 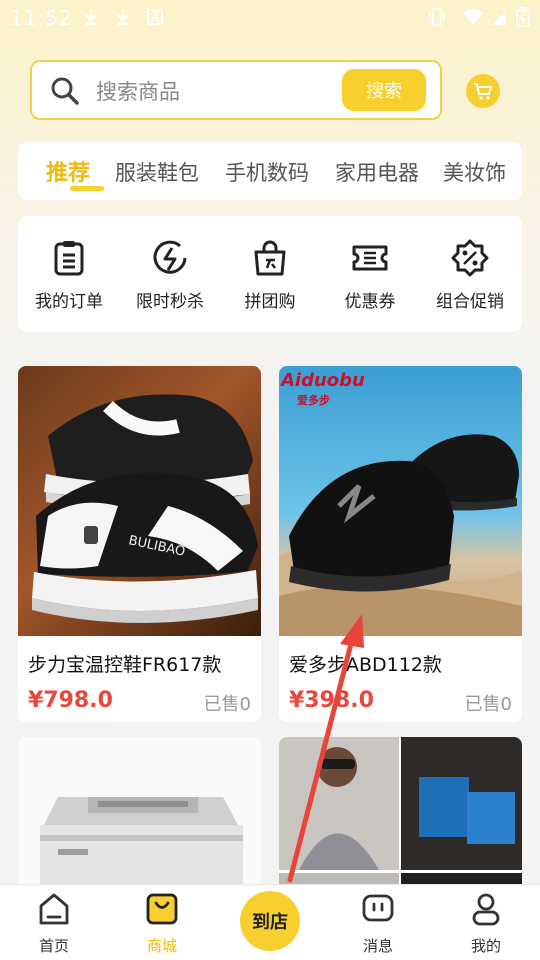 I want to click on cart-icon, so click(x=483, y=91).